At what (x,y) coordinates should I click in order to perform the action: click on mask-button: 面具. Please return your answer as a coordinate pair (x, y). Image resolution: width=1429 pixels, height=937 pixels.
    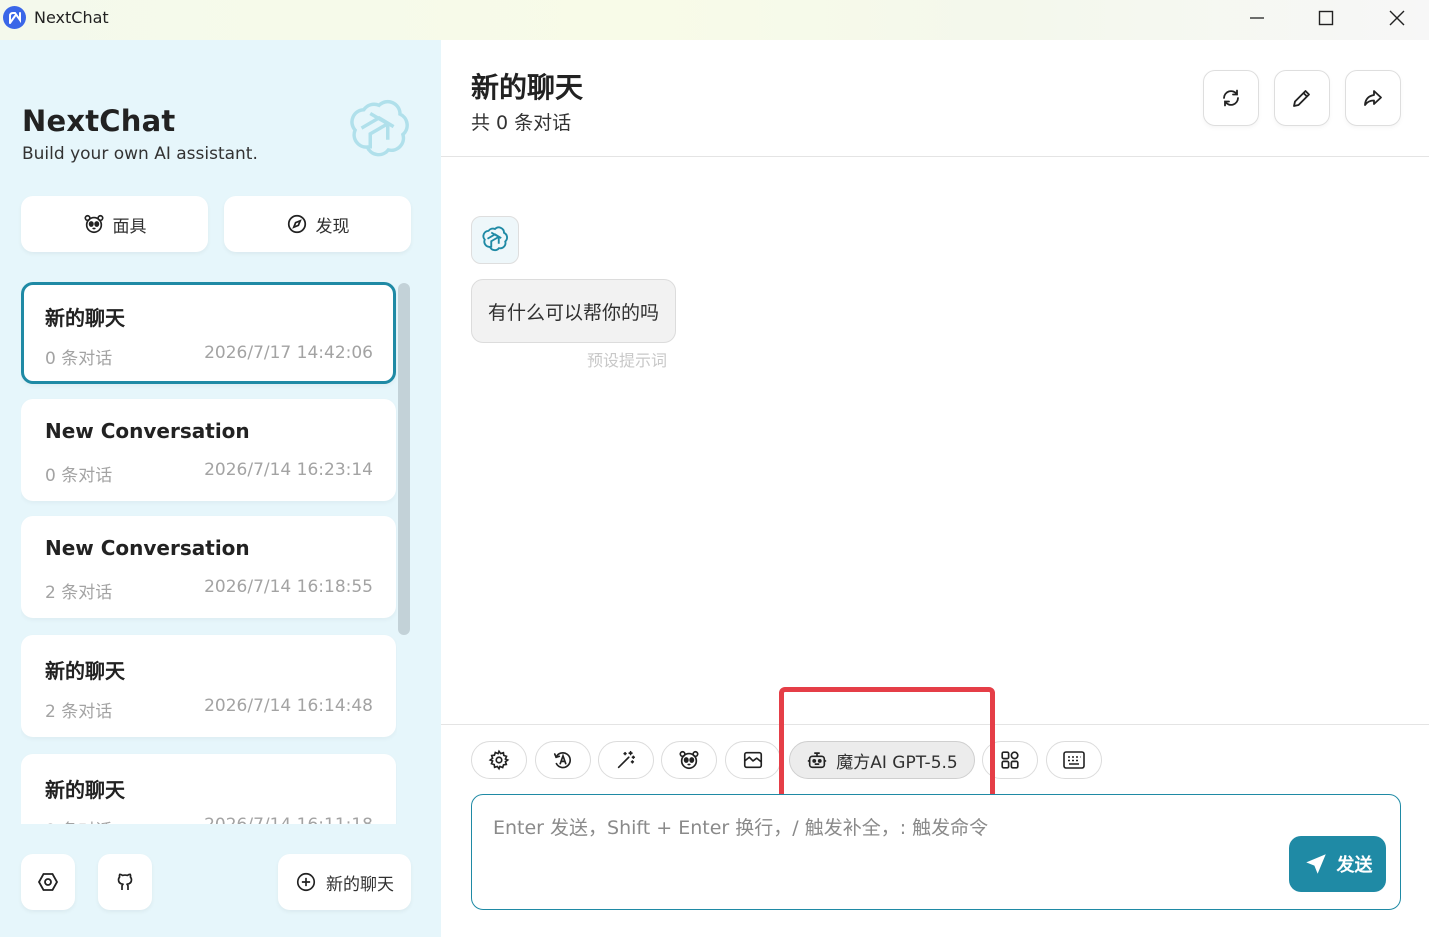
    Looking at the image, I should click on (114, 224).